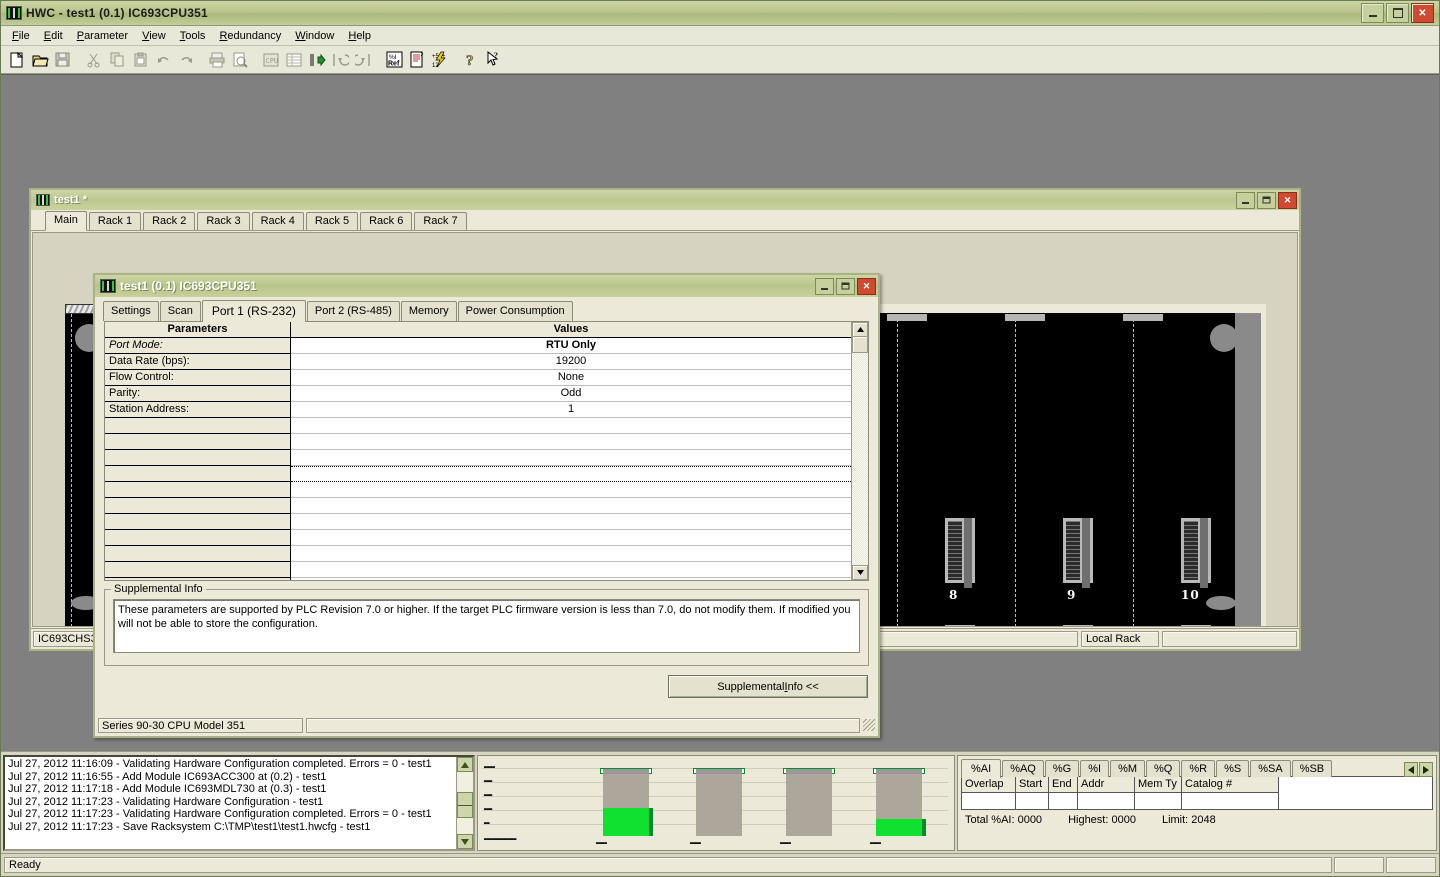 This screenshot has height=877, width=1440. Describe the element at coordinates (94, 60) in the screenshot. I see `cut-scissors-icon` at that location.